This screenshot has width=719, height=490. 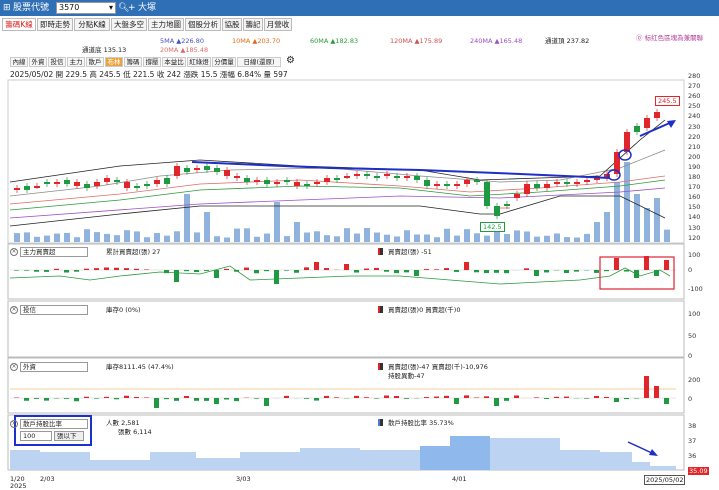 I want to click on indicator-select-foreign: 外資, so click(x=54, y=367).